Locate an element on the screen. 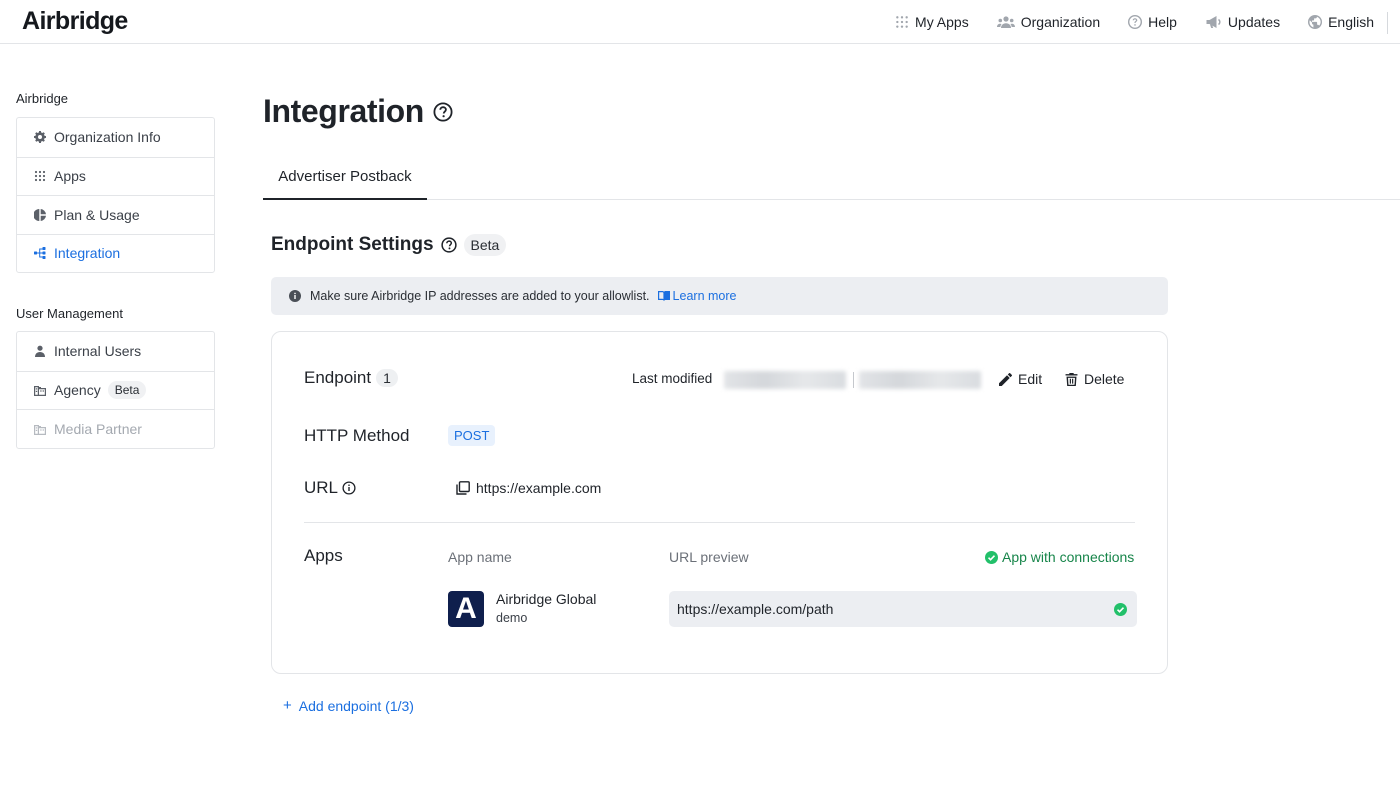 The height and width of the screenshot is (800, 1400). sidebar-item-label: Agency is located at coordinates (77, 390).